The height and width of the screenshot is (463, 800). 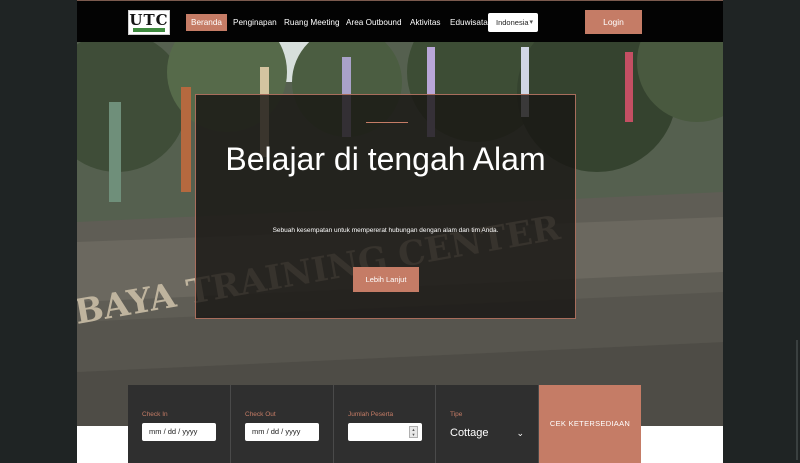 What do you see at coordinates (371, 414) in the screenshot?
I see `guests-label: Jumlah Peserta` at bounding box center [371, 414].